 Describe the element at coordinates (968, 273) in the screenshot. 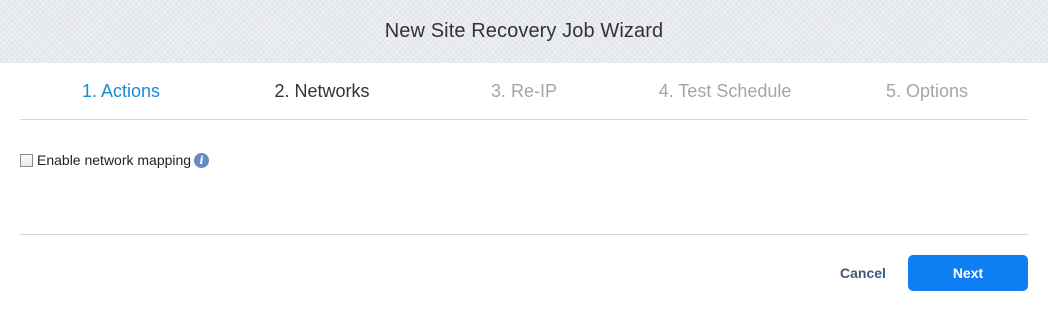

I see `next-button: Next` at that location.